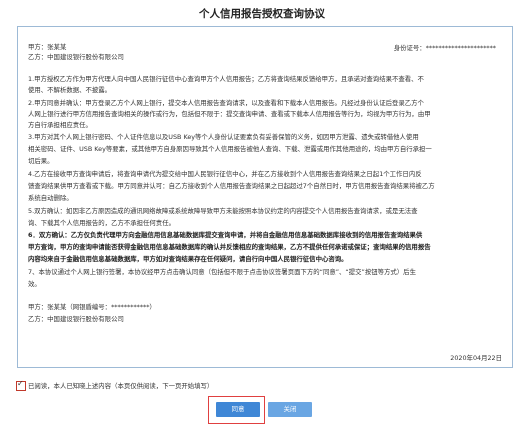 This screenshot has width=524, height=426. What do you see at coordinates (34, 284) in the screenshot?
I see `clause7-line: 效。` at bounding box center [34, 284].